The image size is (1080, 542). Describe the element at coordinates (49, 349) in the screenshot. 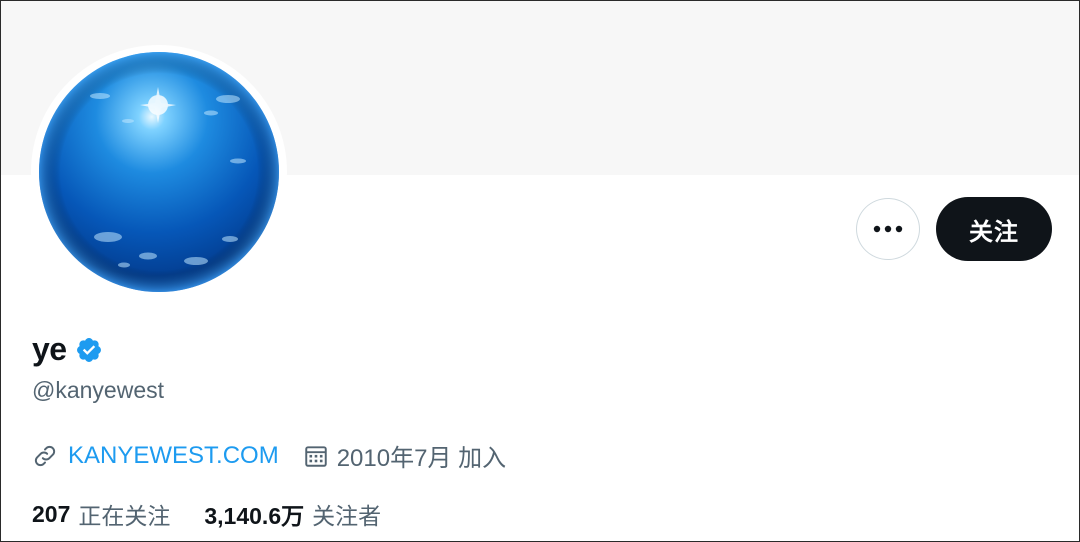

I see `display-name: ye` at that location.